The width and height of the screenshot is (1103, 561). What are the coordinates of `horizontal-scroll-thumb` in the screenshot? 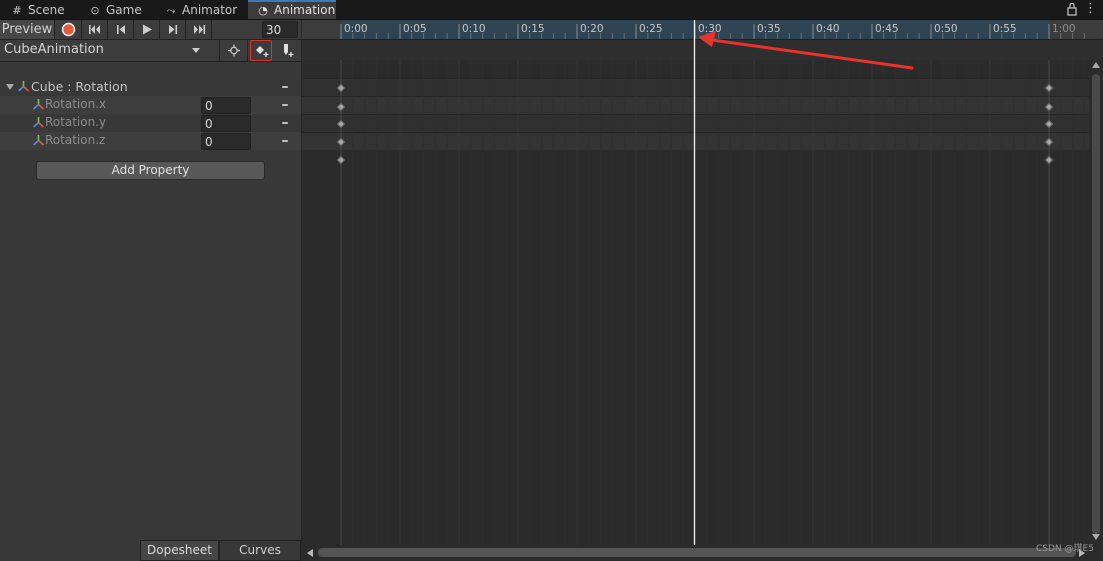 It's located at (697, 552).